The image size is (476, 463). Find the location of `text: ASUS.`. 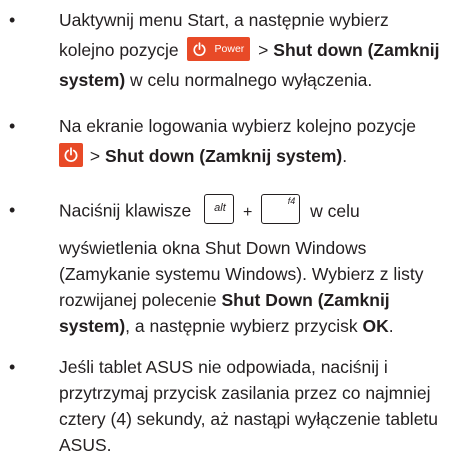

text: ASUS. is located at coordinates (85, 445).